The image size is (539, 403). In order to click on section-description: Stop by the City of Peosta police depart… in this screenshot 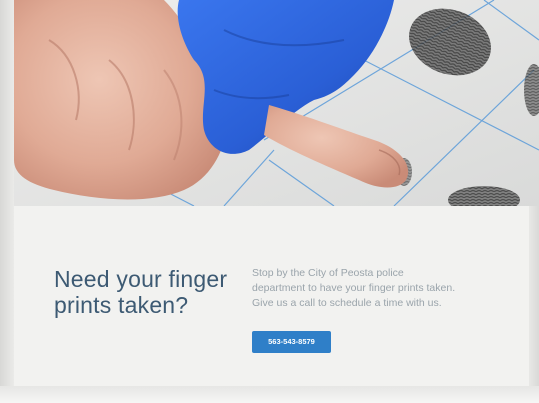, I will do `click(354, 288)`.